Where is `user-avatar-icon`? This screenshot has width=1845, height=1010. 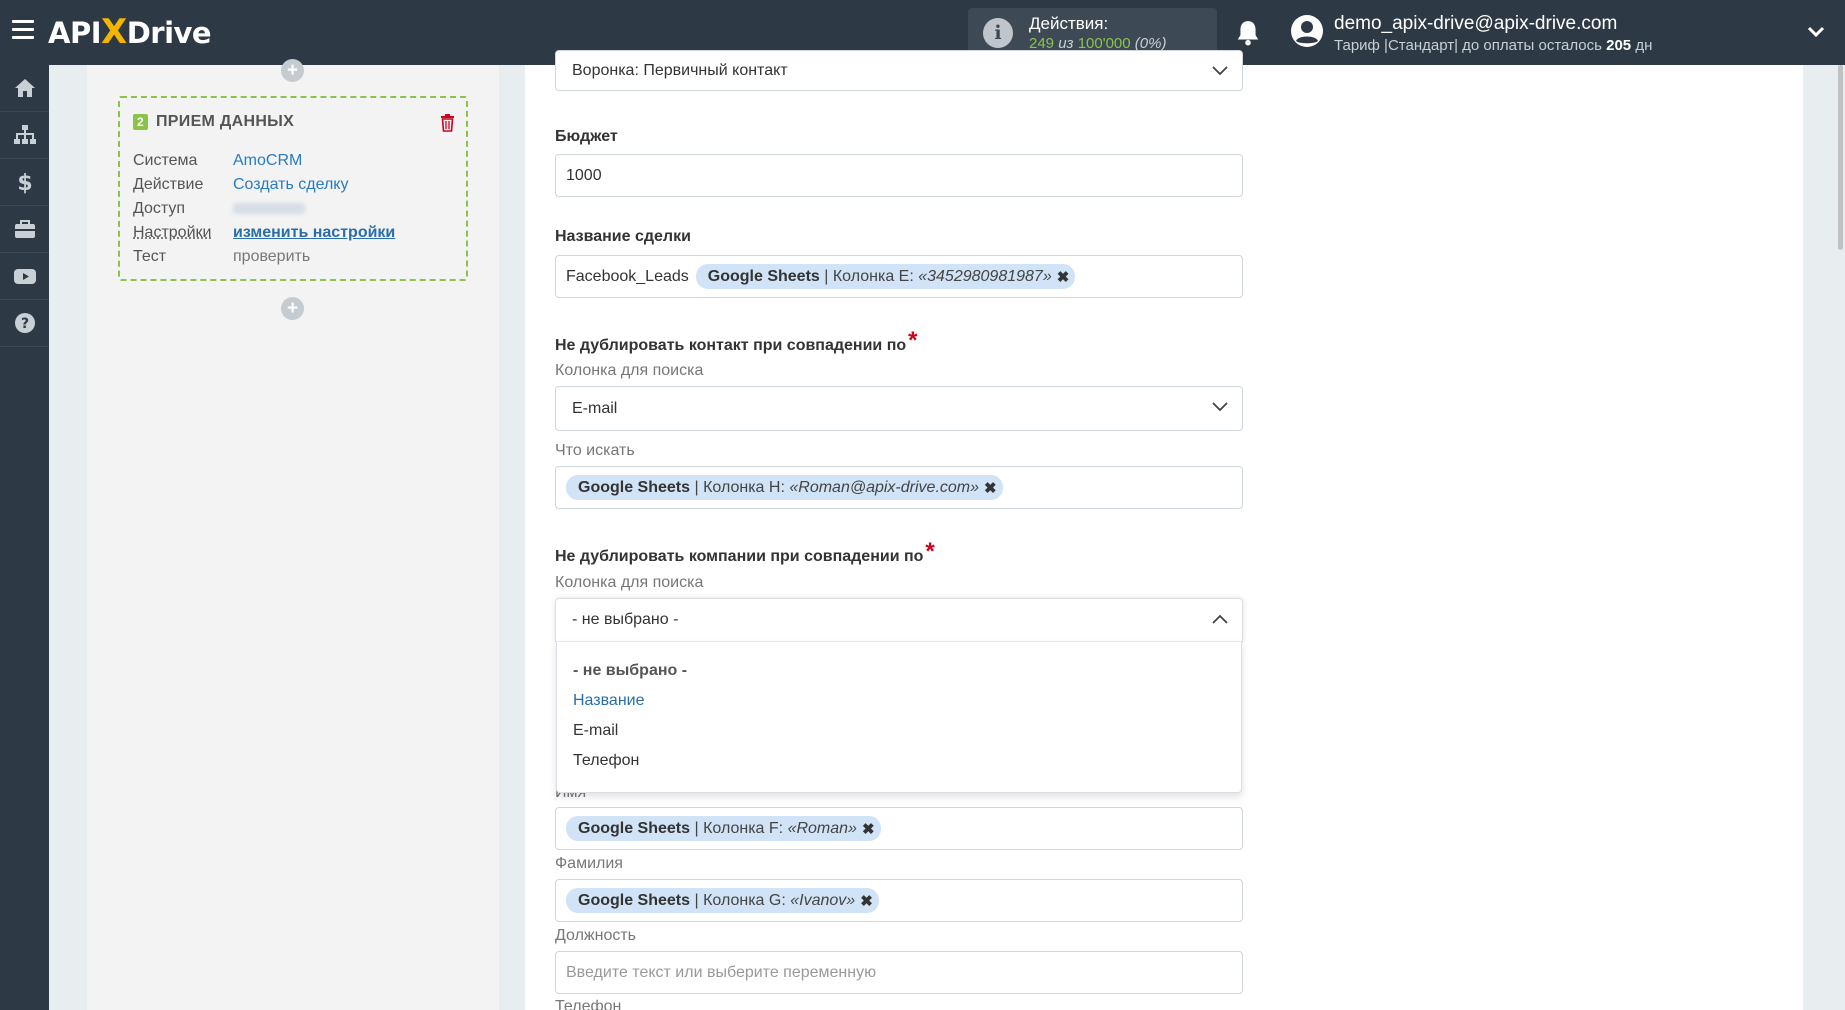 user-avatar-icon is located at coordinates (1307, 31).